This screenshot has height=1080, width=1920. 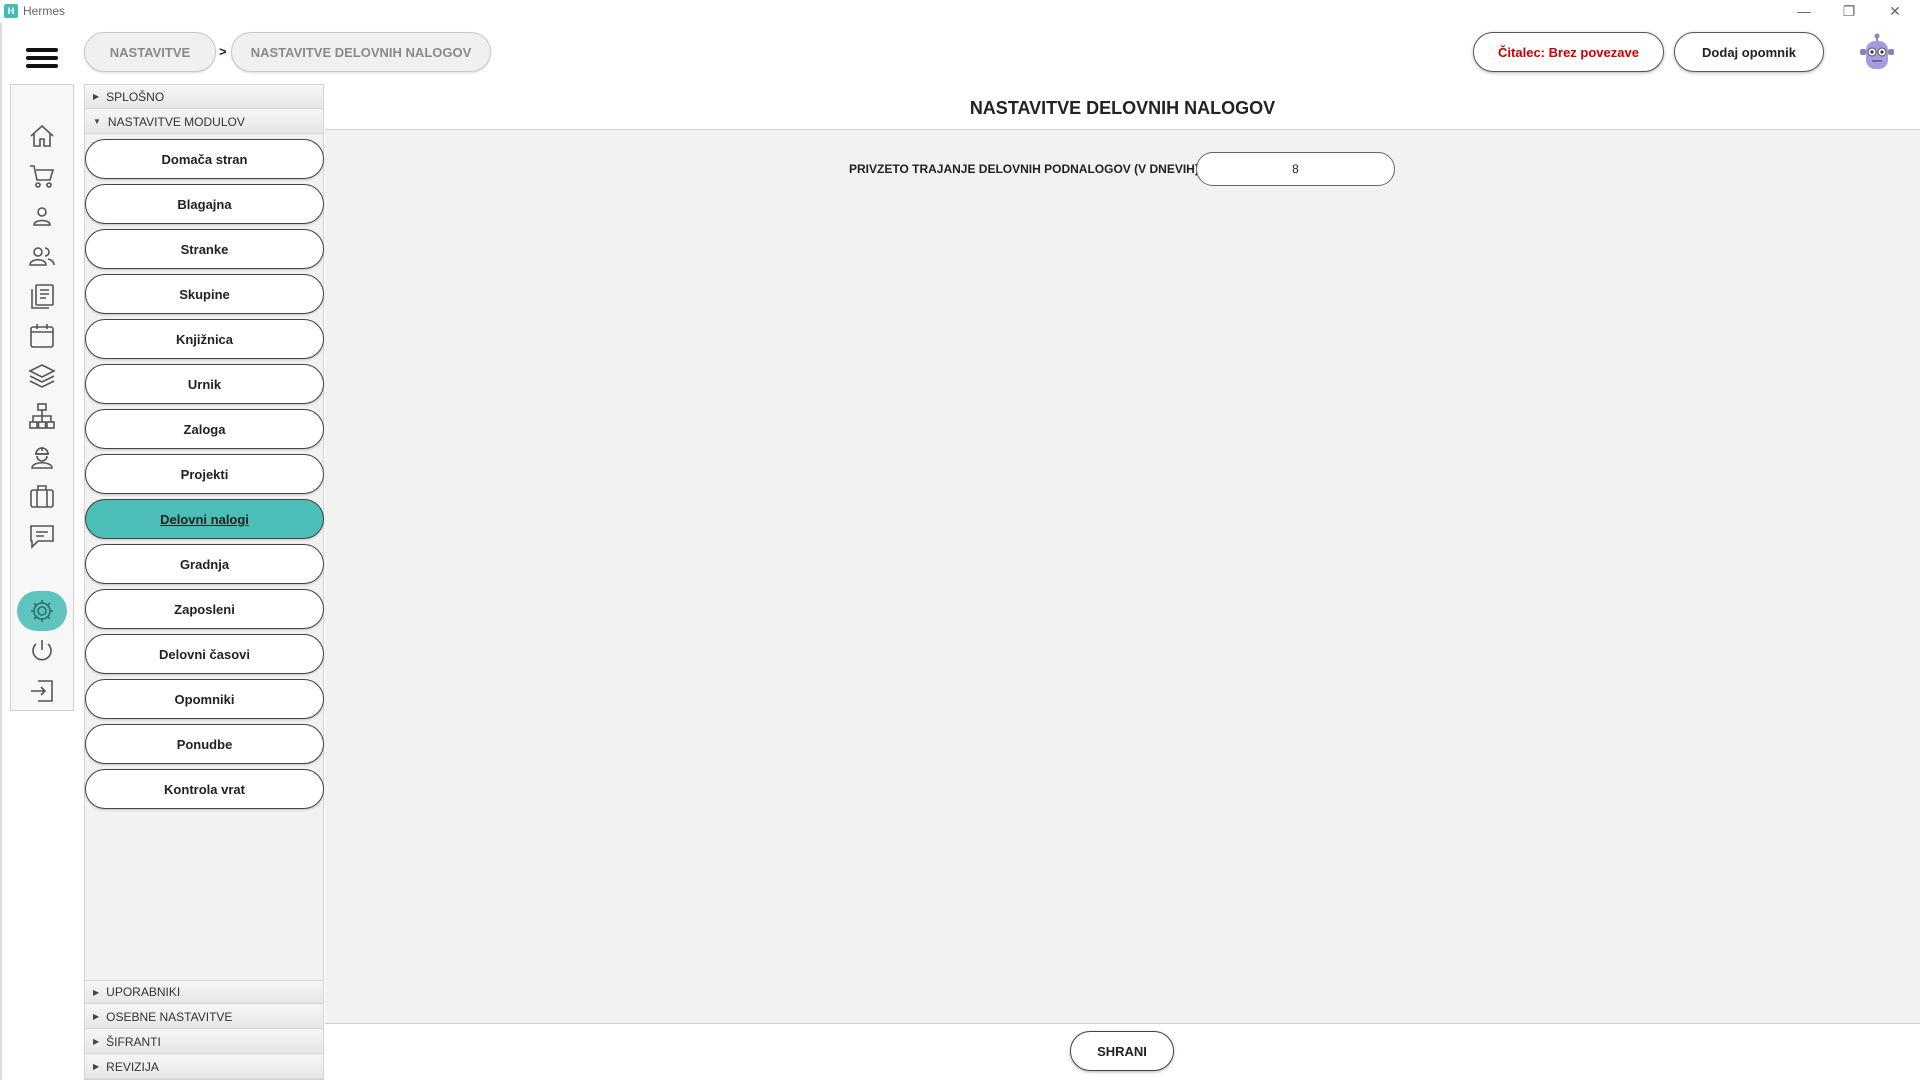 I want to click on module-library-button: Knjižnica, so click(x=204, y=339).